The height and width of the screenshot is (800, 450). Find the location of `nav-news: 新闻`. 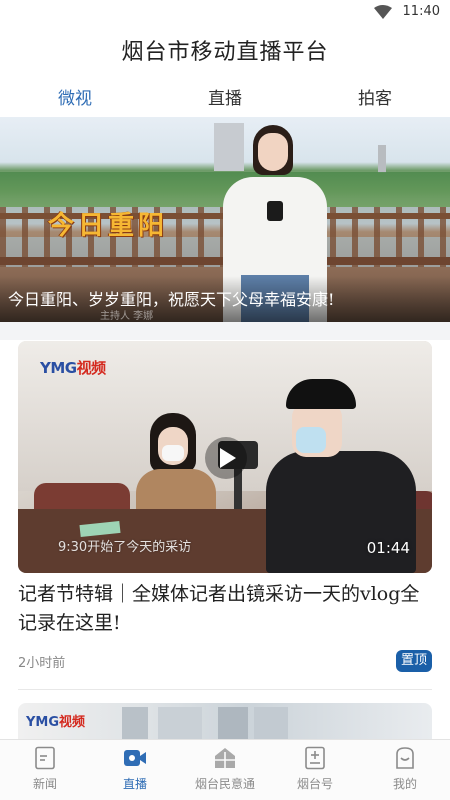

nav-news: 新闻 is located at coordinates (45, 772).